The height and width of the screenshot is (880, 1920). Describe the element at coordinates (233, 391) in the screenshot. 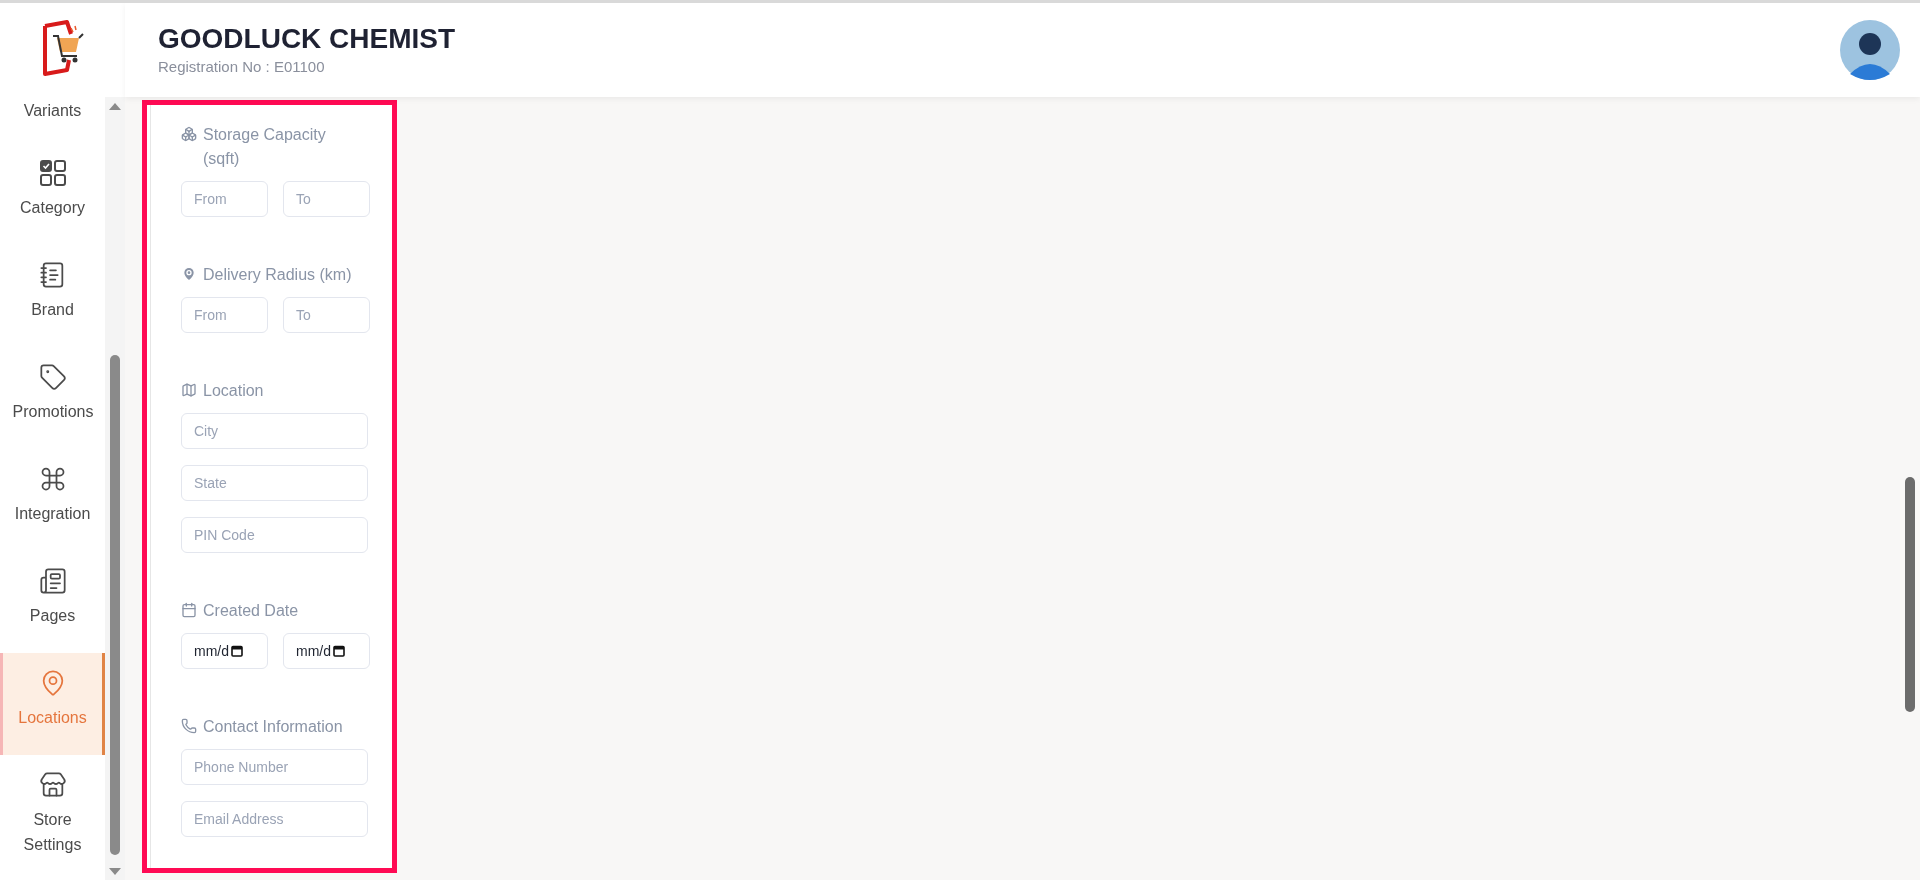

I see `filter-label: Location` at that location.